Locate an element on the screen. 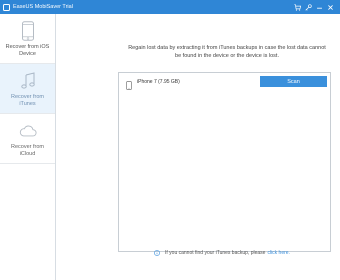  window-controls is located at coordinates (314, 7).